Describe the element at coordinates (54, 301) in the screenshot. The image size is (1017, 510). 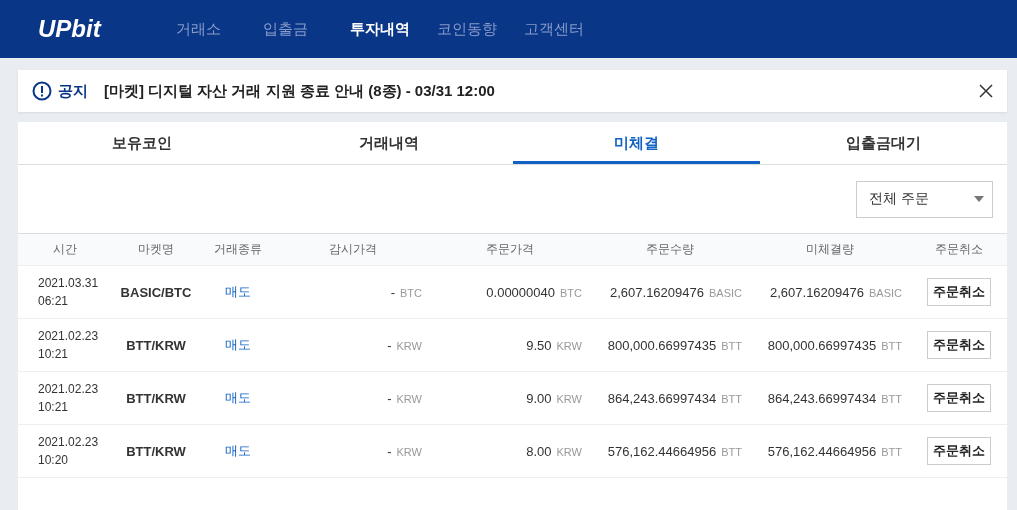
I see `order-time: 06:21` at that location.